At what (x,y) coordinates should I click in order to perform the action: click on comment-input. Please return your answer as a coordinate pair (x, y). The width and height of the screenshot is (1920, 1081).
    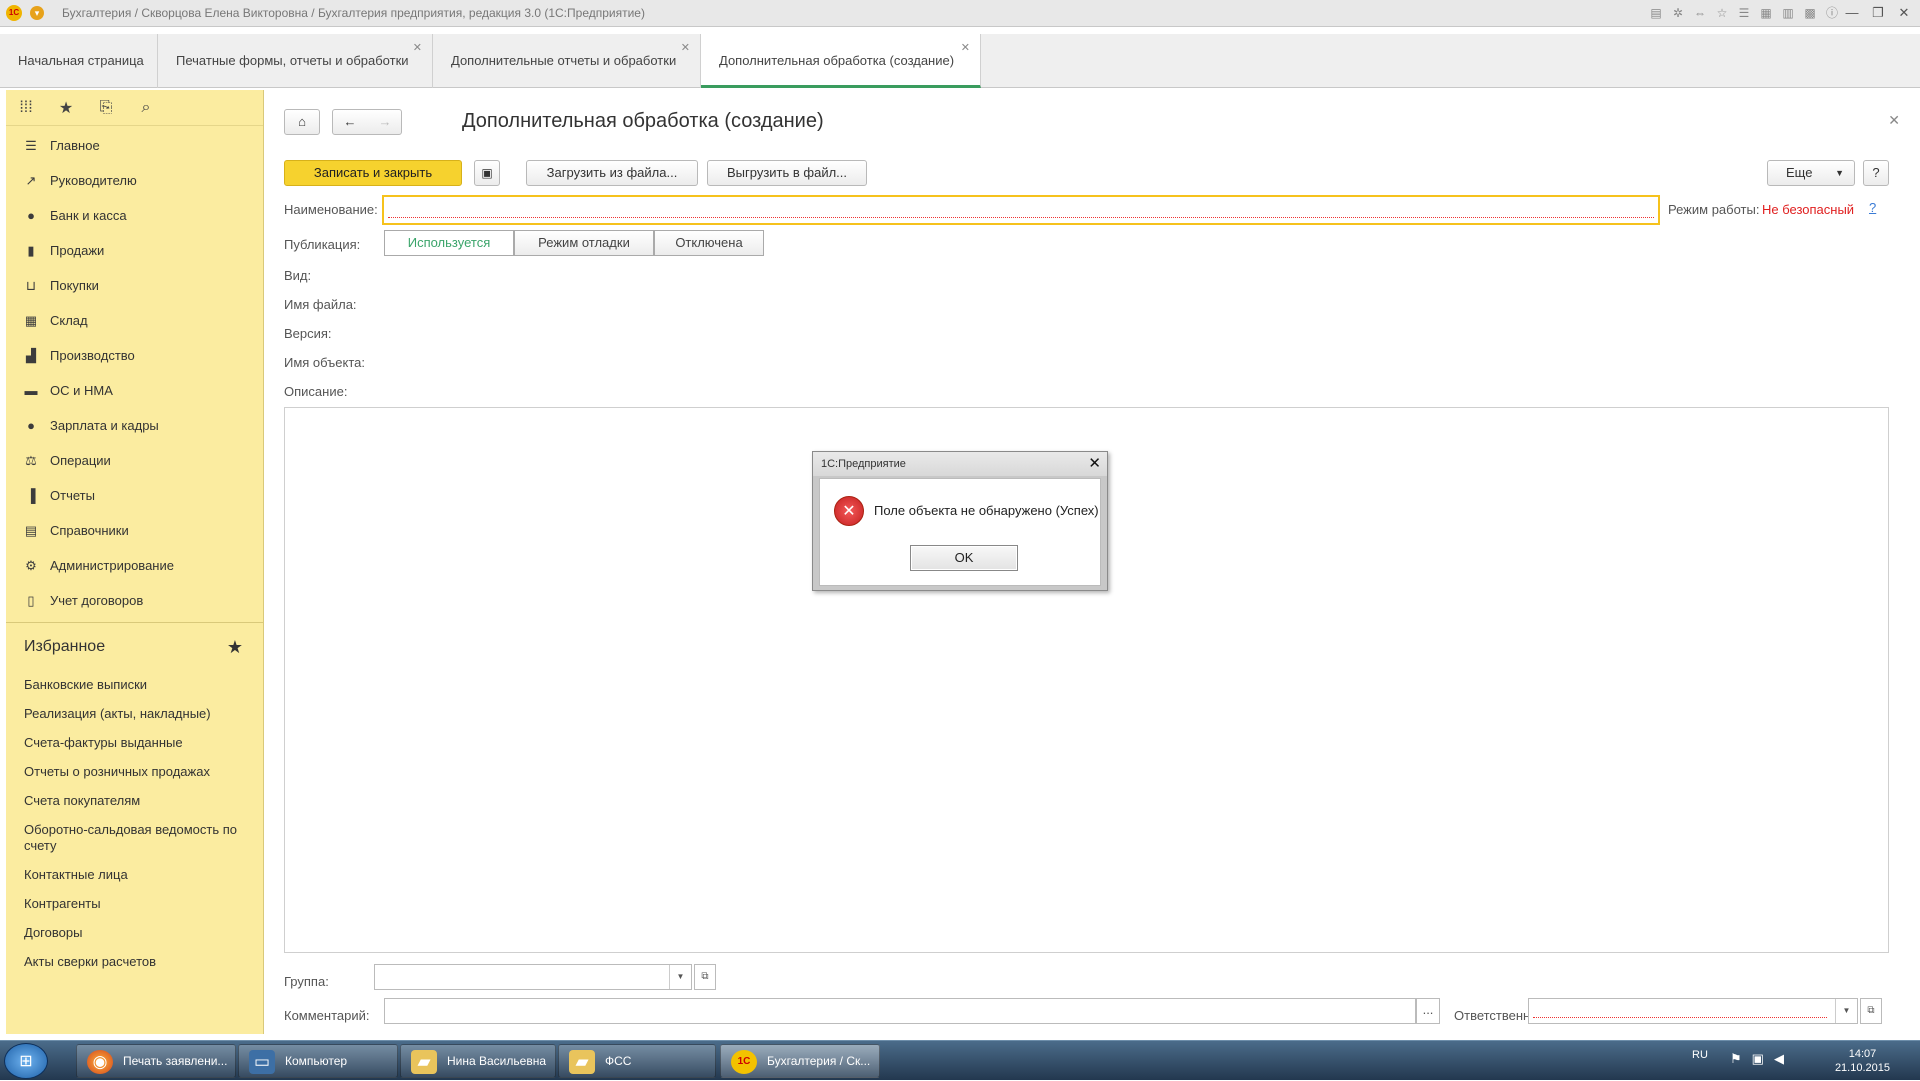
    Looking at the image, I should click on (900, 1011).